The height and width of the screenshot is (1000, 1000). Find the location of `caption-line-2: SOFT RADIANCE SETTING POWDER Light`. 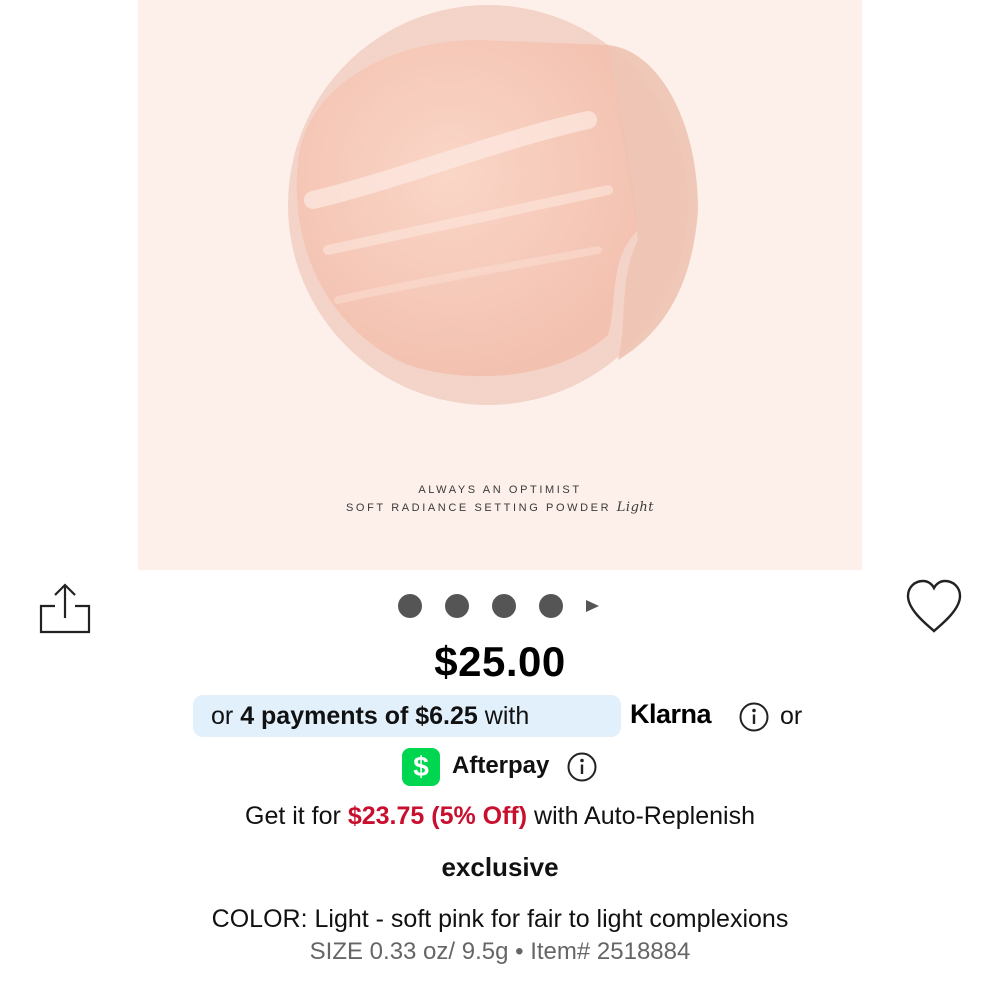

caption-line-2: SOFT RADIANCE SETTING POWDER Light is located at coordinates (500, 508).